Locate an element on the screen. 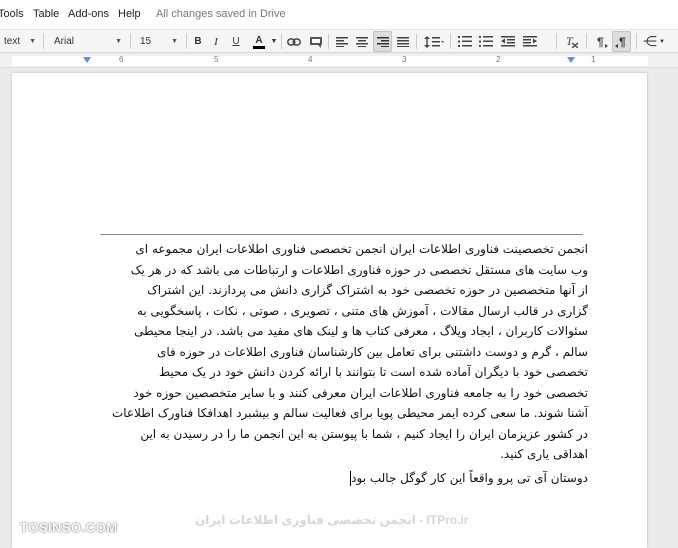  input-tools-icon: ⋲ is located at coordinates (650, 41).